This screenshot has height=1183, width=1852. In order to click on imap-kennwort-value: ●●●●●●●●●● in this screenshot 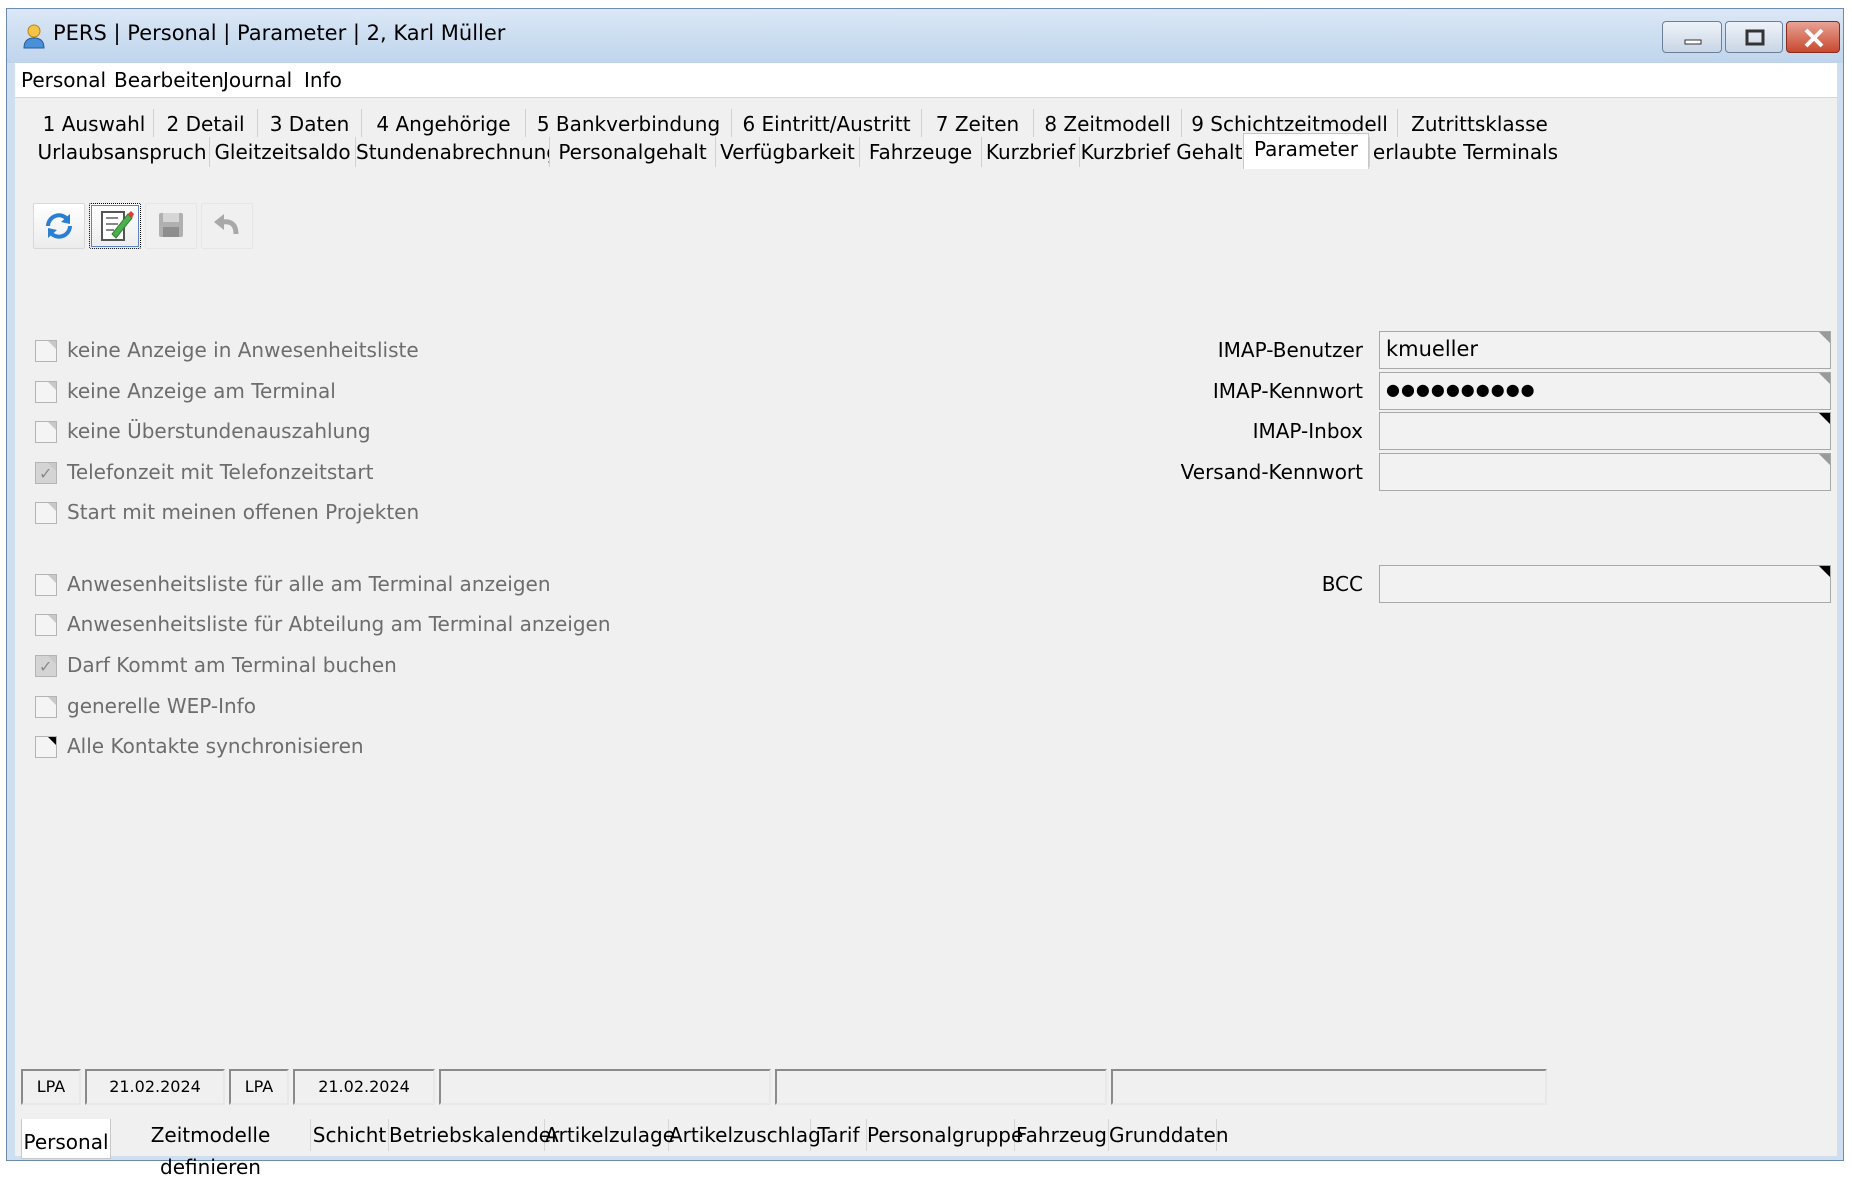, I will do `click(1461, 389)`.